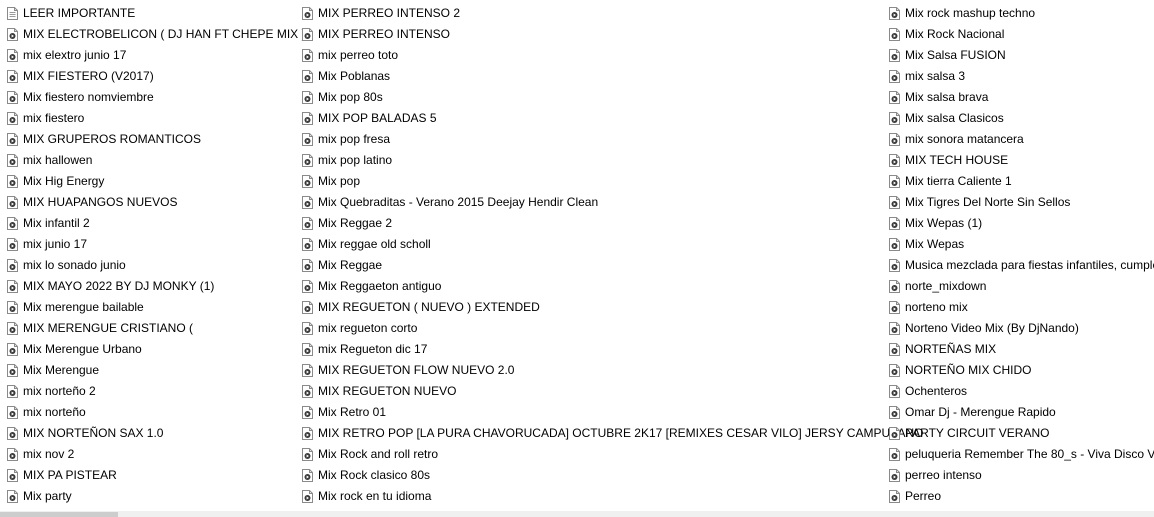  What do you see at coordinates (1021, 202) in the screenshot?
I see `file-item: Mix Tigres Del Norte Sin Sellos` at bounding box center [1021, 202].